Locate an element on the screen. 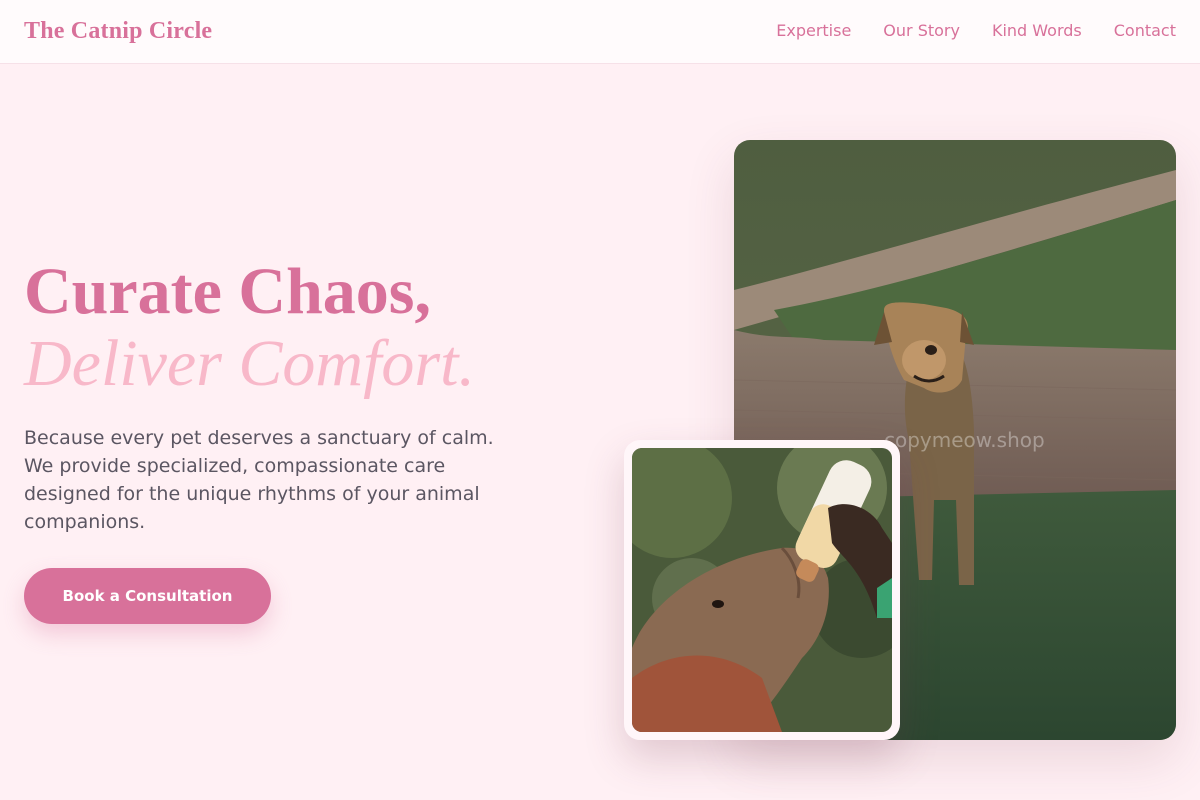  elephant-photo-card is located at coordinates (762, 590).